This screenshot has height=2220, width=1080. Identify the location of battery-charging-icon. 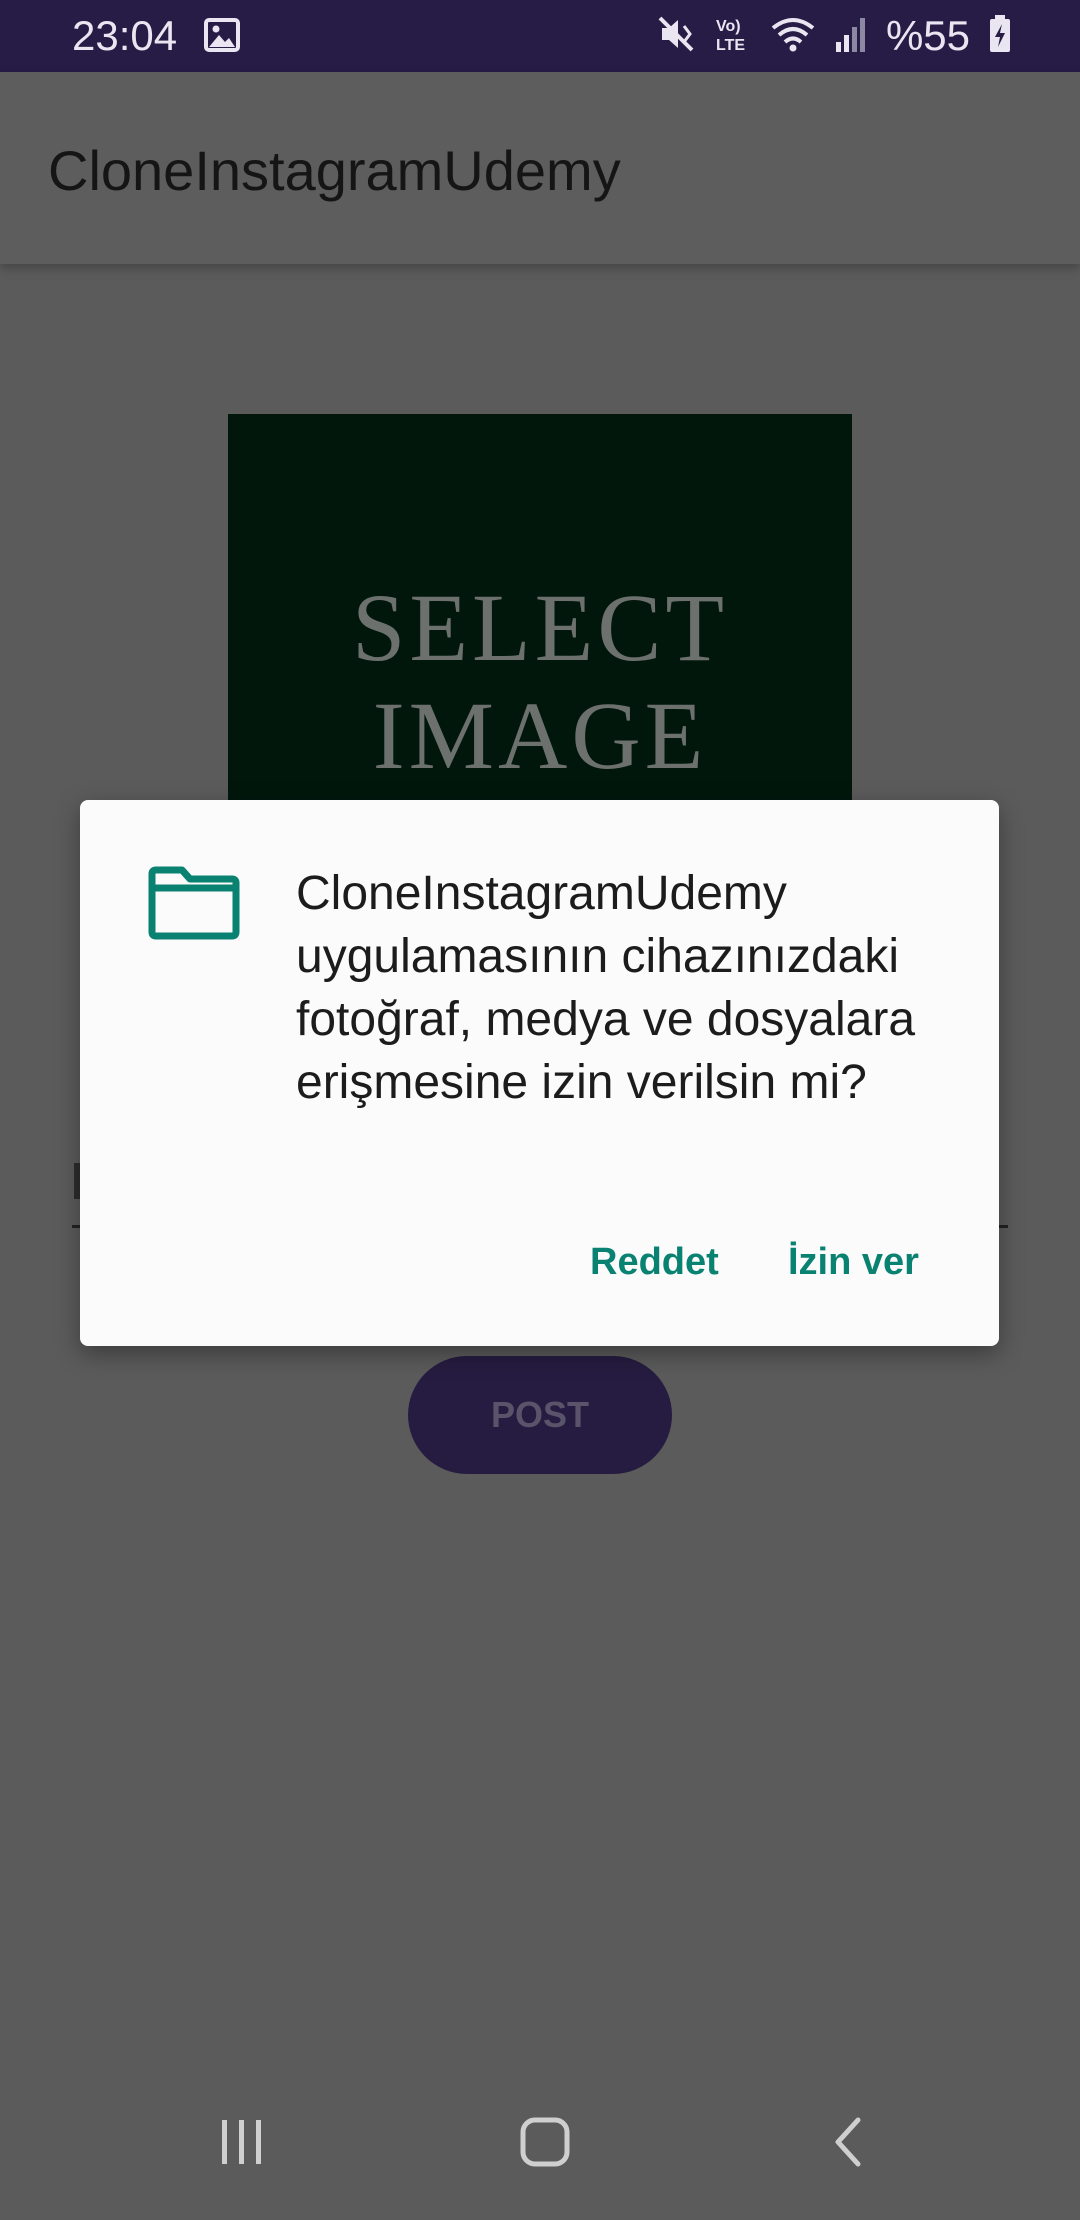
(1000, 36).